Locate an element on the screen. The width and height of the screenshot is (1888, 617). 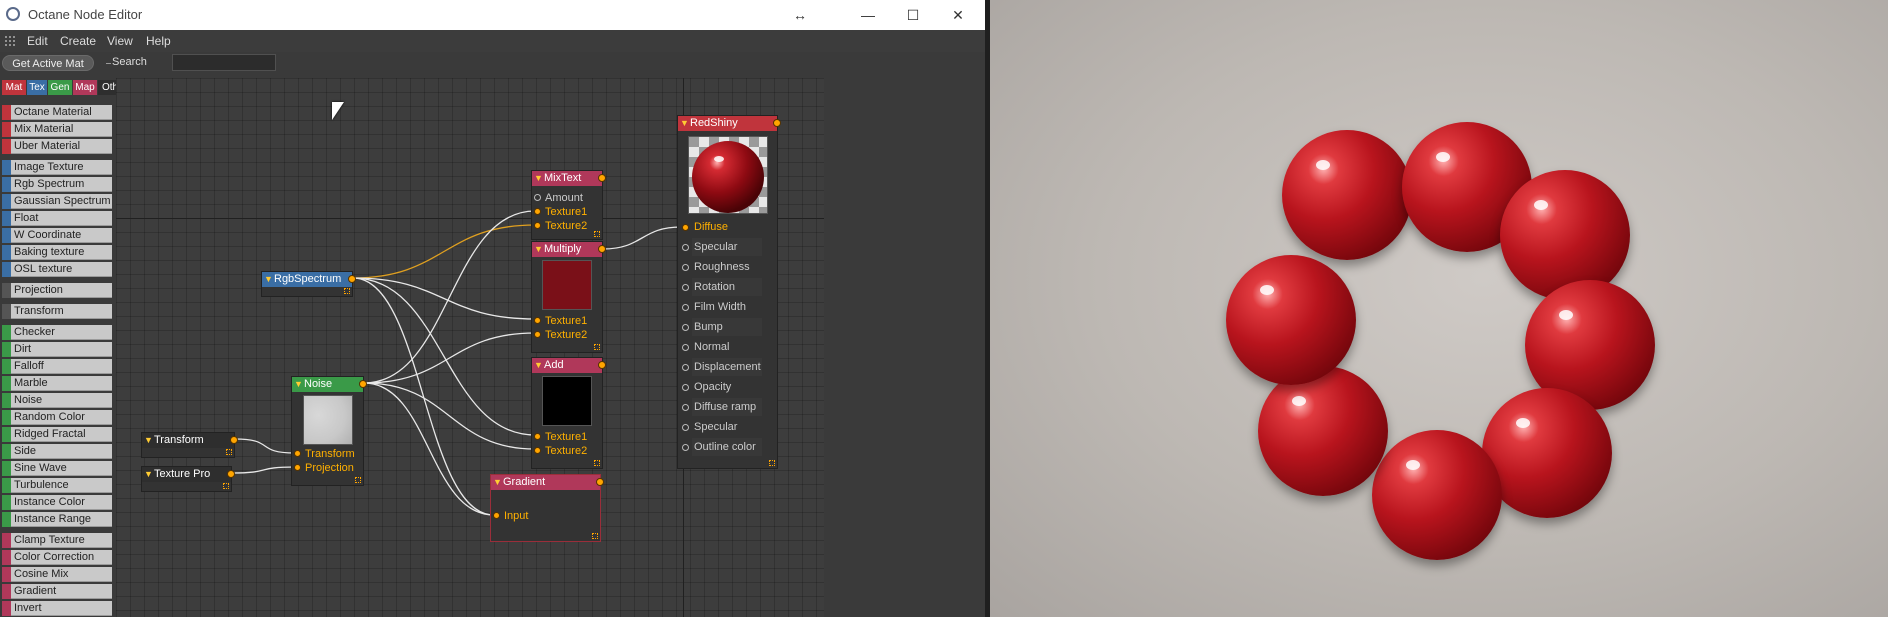
material-port-diffuse: Diffuse is located at coordinates (722, 227).